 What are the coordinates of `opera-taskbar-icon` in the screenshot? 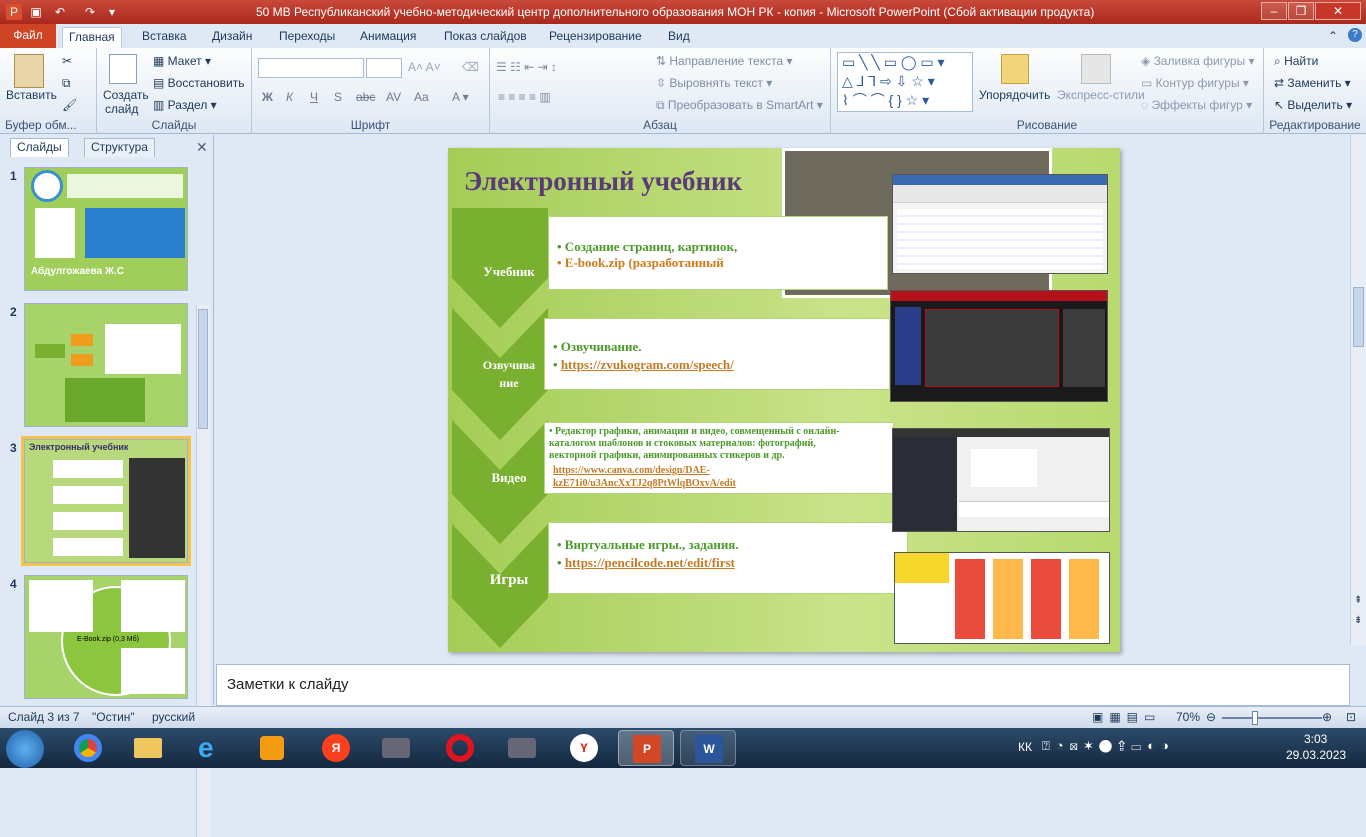 It's located at (460, 748).